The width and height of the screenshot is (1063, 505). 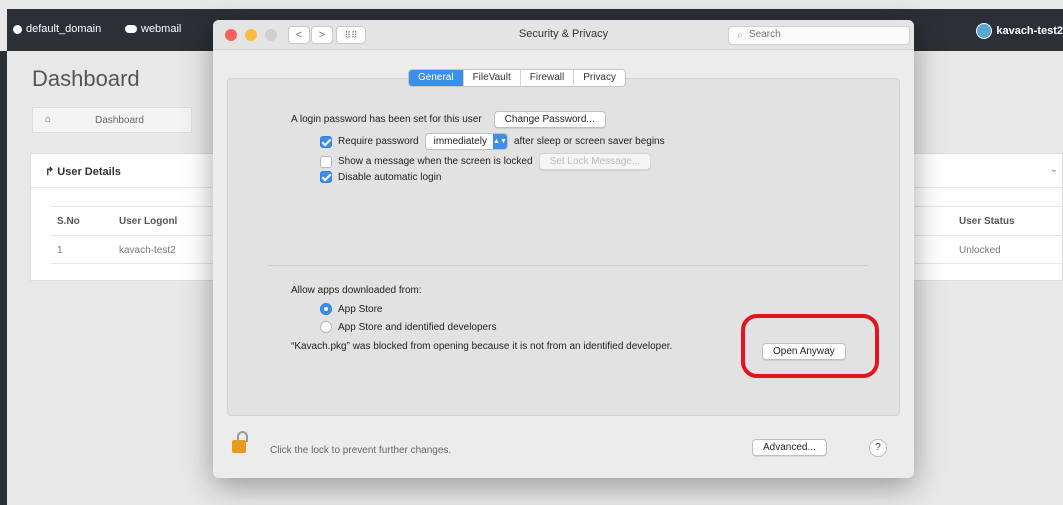 I want to click on tab-firewall: Firewall, so click(x=548, y=78).